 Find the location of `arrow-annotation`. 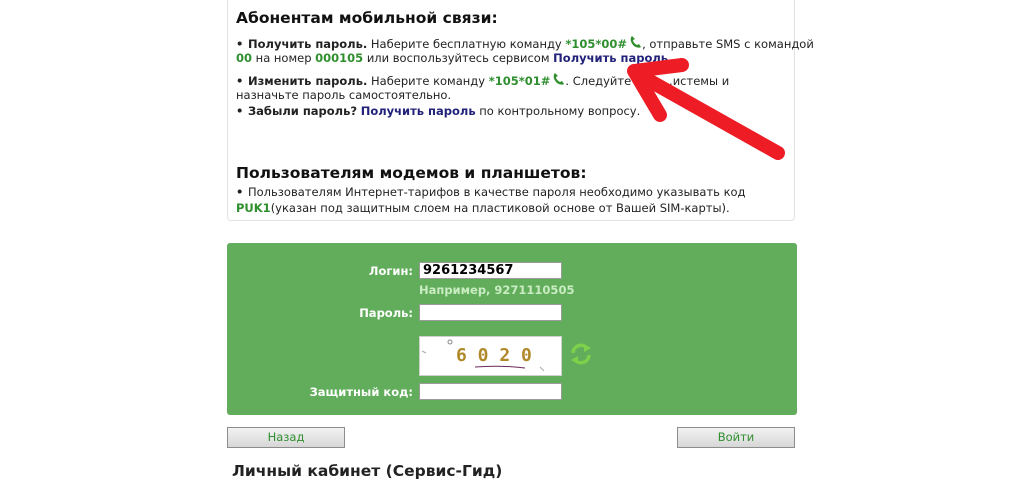

arrow-annotation is located at coordinates (706, 109).